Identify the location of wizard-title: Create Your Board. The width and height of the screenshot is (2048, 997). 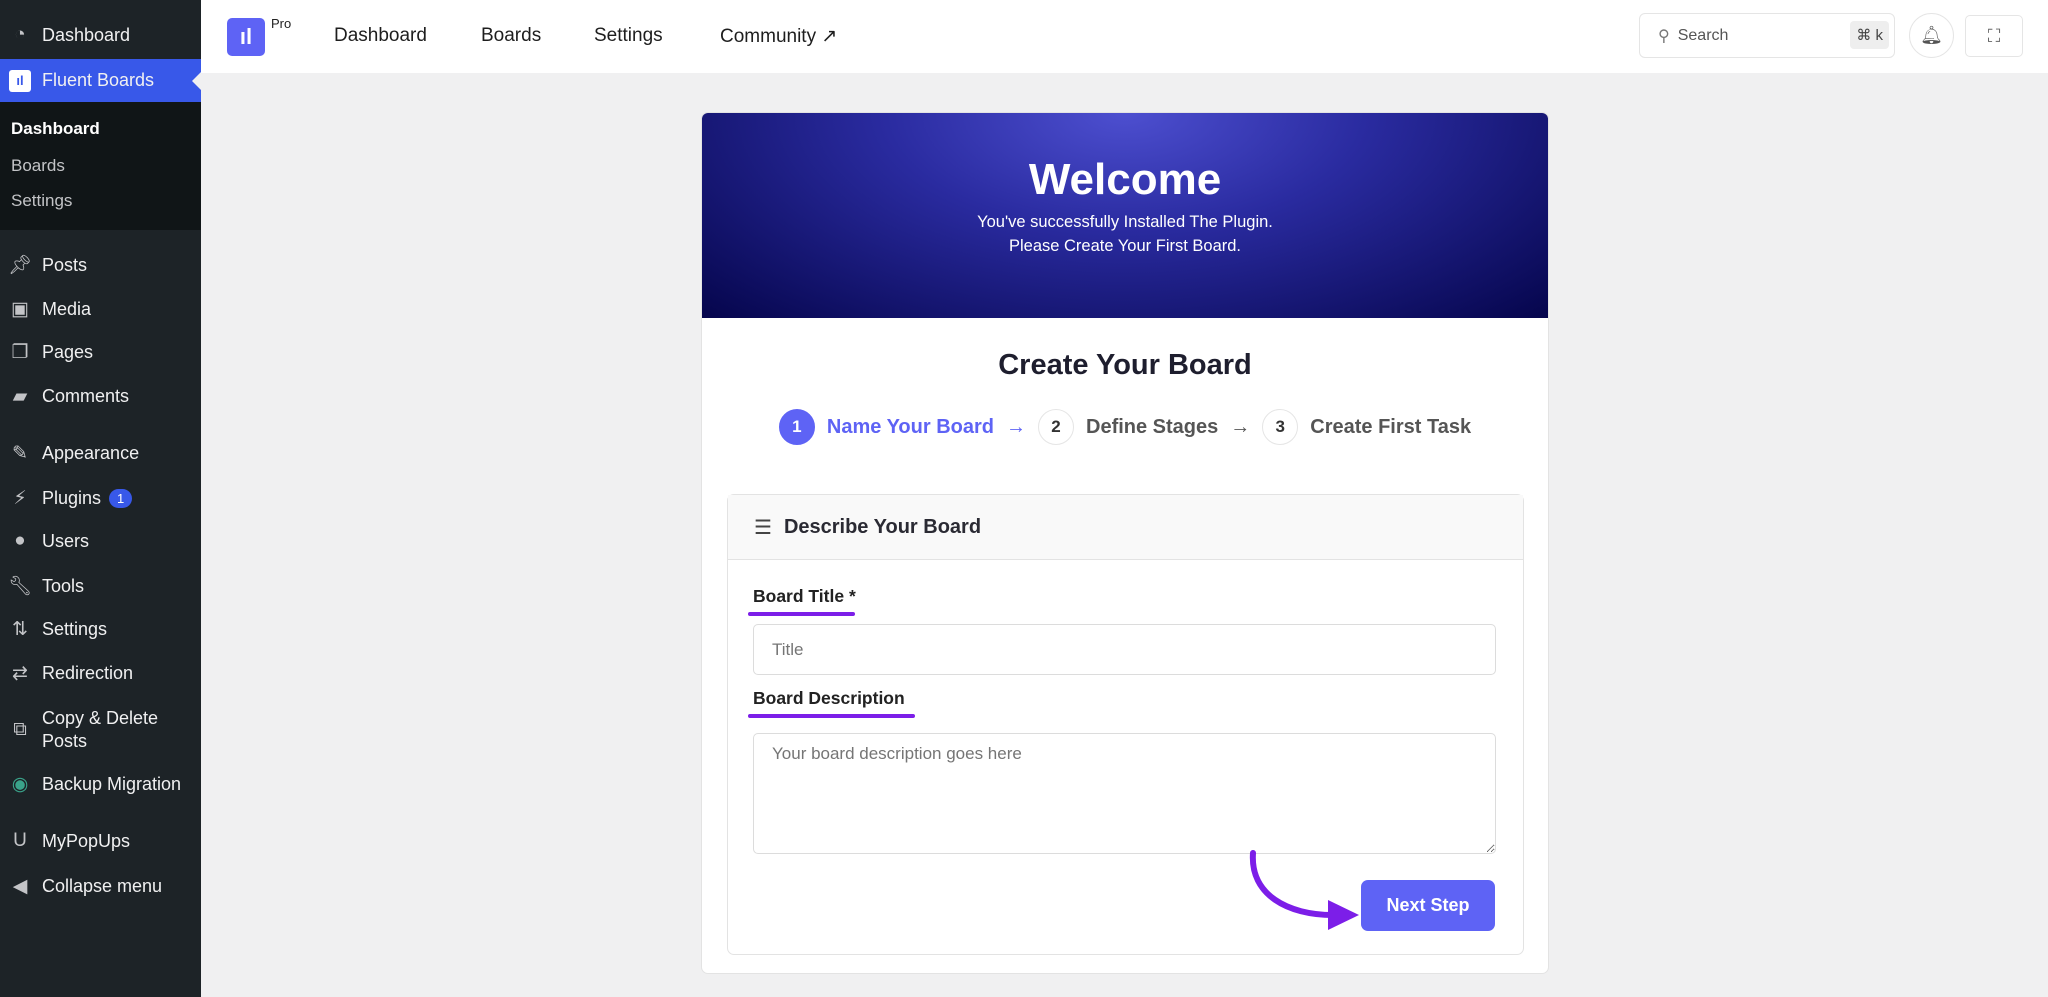
(1125, 365).